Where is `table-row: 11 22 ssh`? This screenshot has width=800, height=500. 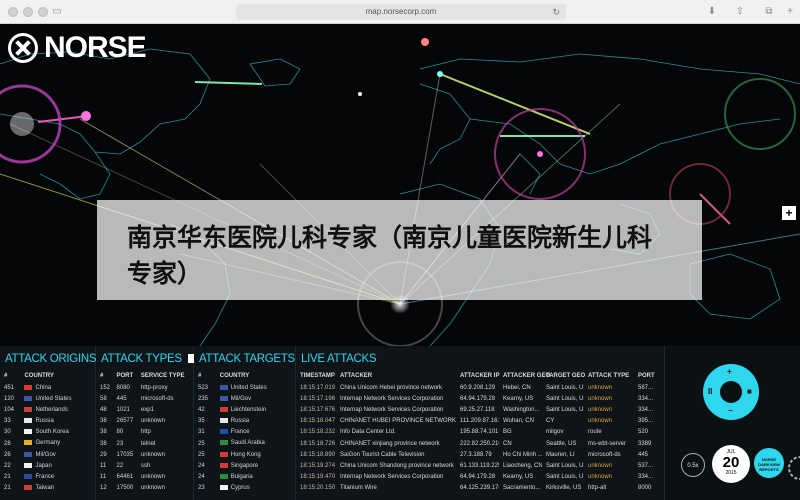
table-row: 11 22 ssh is located at coordinates (144, 465).